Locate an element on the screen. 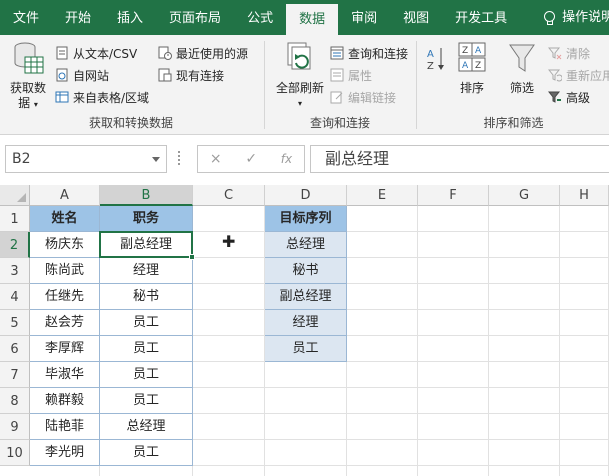 Image resolution: width=609 pixels, height=476 pixels. column-header-h: H is located at coordinates (584, 195).